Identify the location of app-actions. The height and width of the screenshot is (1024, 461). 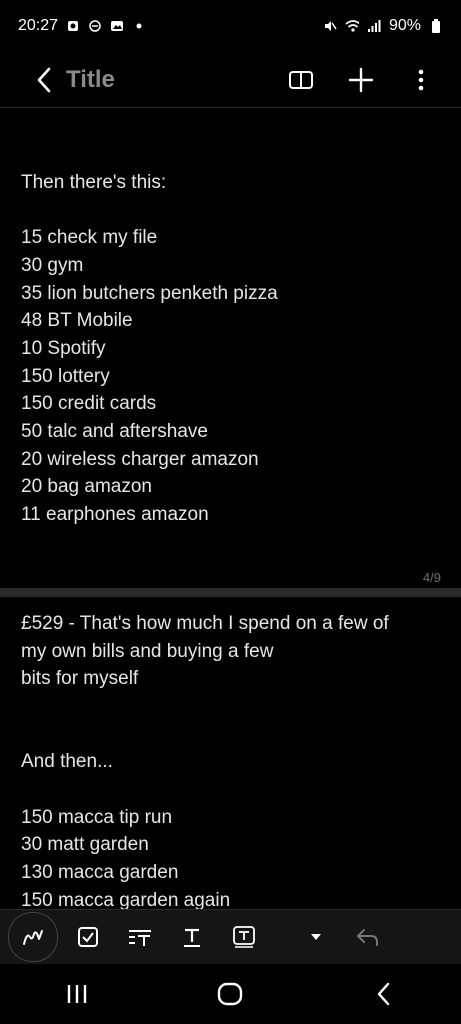
(361, 80).